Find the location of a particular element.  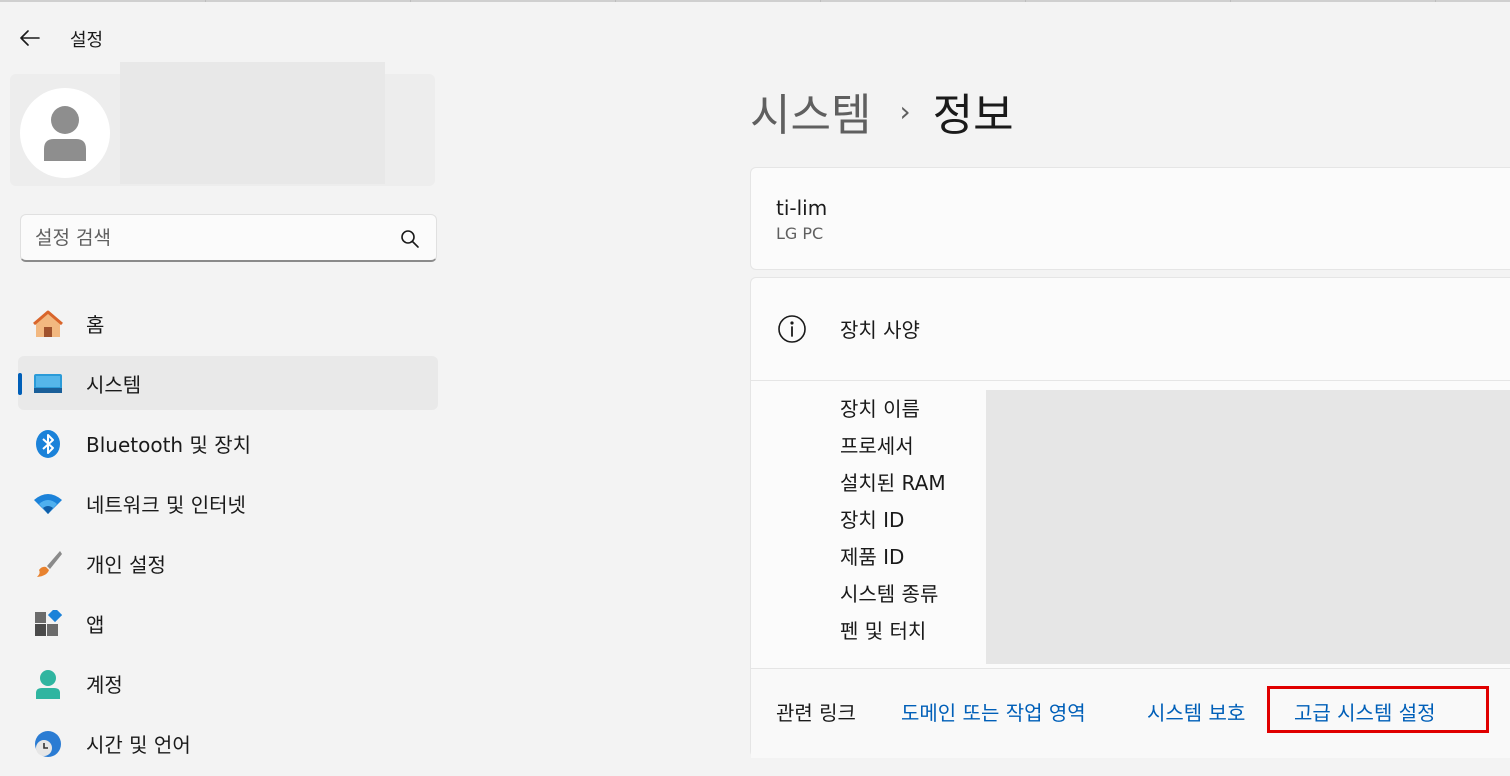

sidebar-item-label: 시스템 is located at coordinates (114, 384).